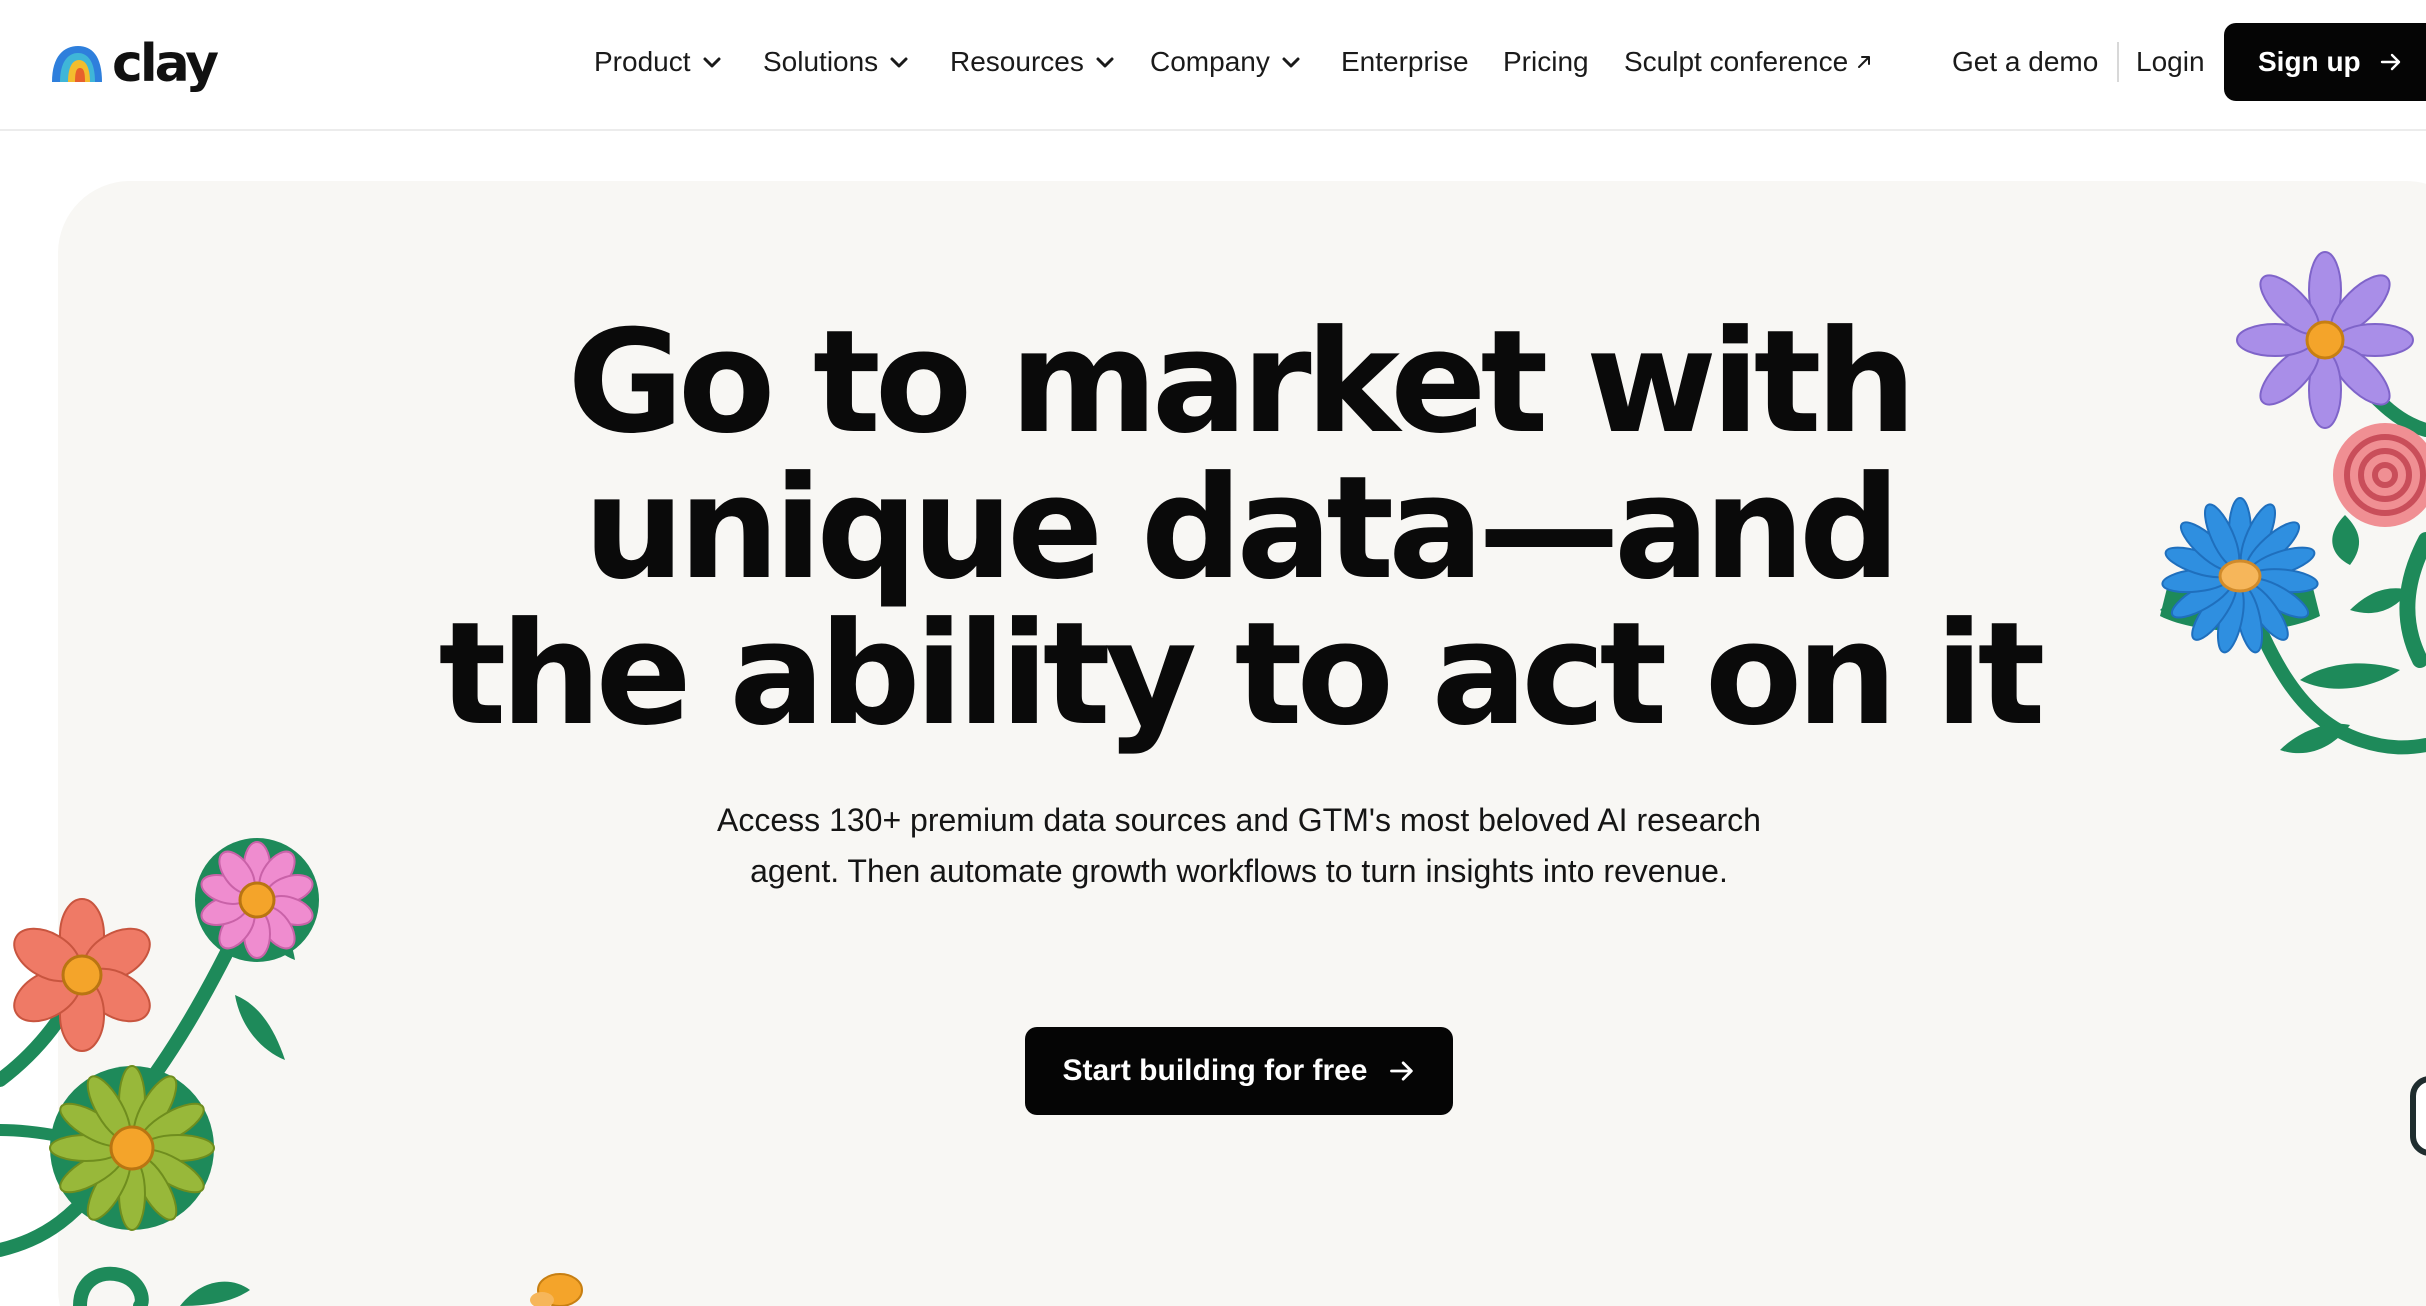 The image size is (2426, 1306). What do you see at coordinates (132, 1148) in the screenshot?
I see `lime-flower-icon` at bounding box center [132, 1148].